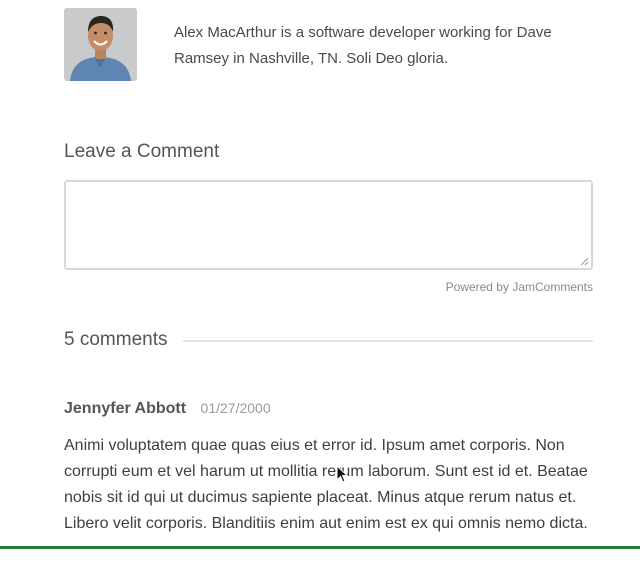 This screenshot has width=640, height=573. I want to click on author-avatar, so click(100, 44).